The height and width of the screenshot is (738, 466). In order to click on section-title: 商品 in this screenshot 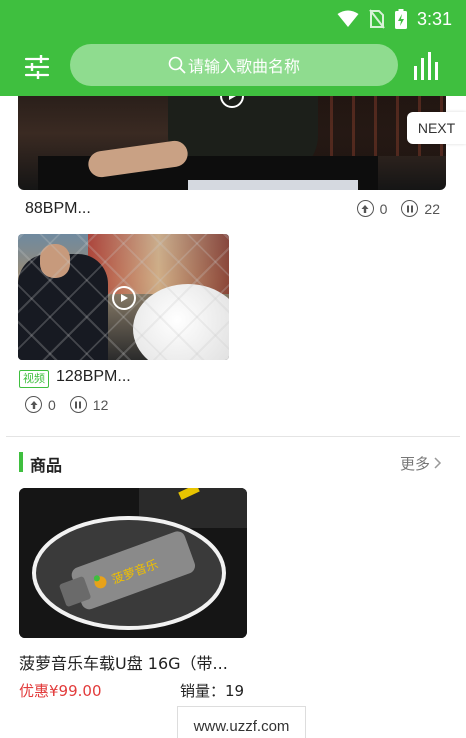, I will do `click(46, 465)`.